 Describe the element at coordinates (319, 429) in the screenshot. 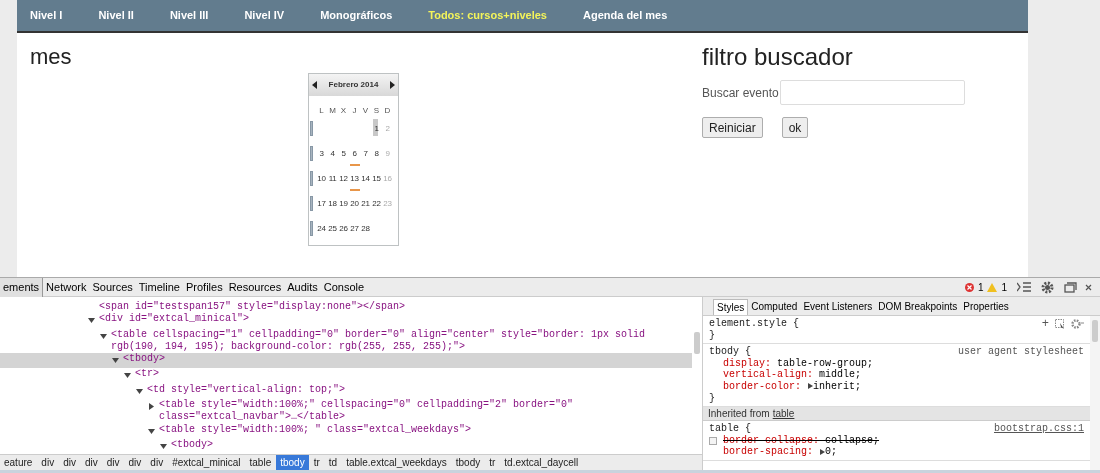

I see `dom-node-line: <table style="width:100%; " class="extcal_weekdays">` at that location.